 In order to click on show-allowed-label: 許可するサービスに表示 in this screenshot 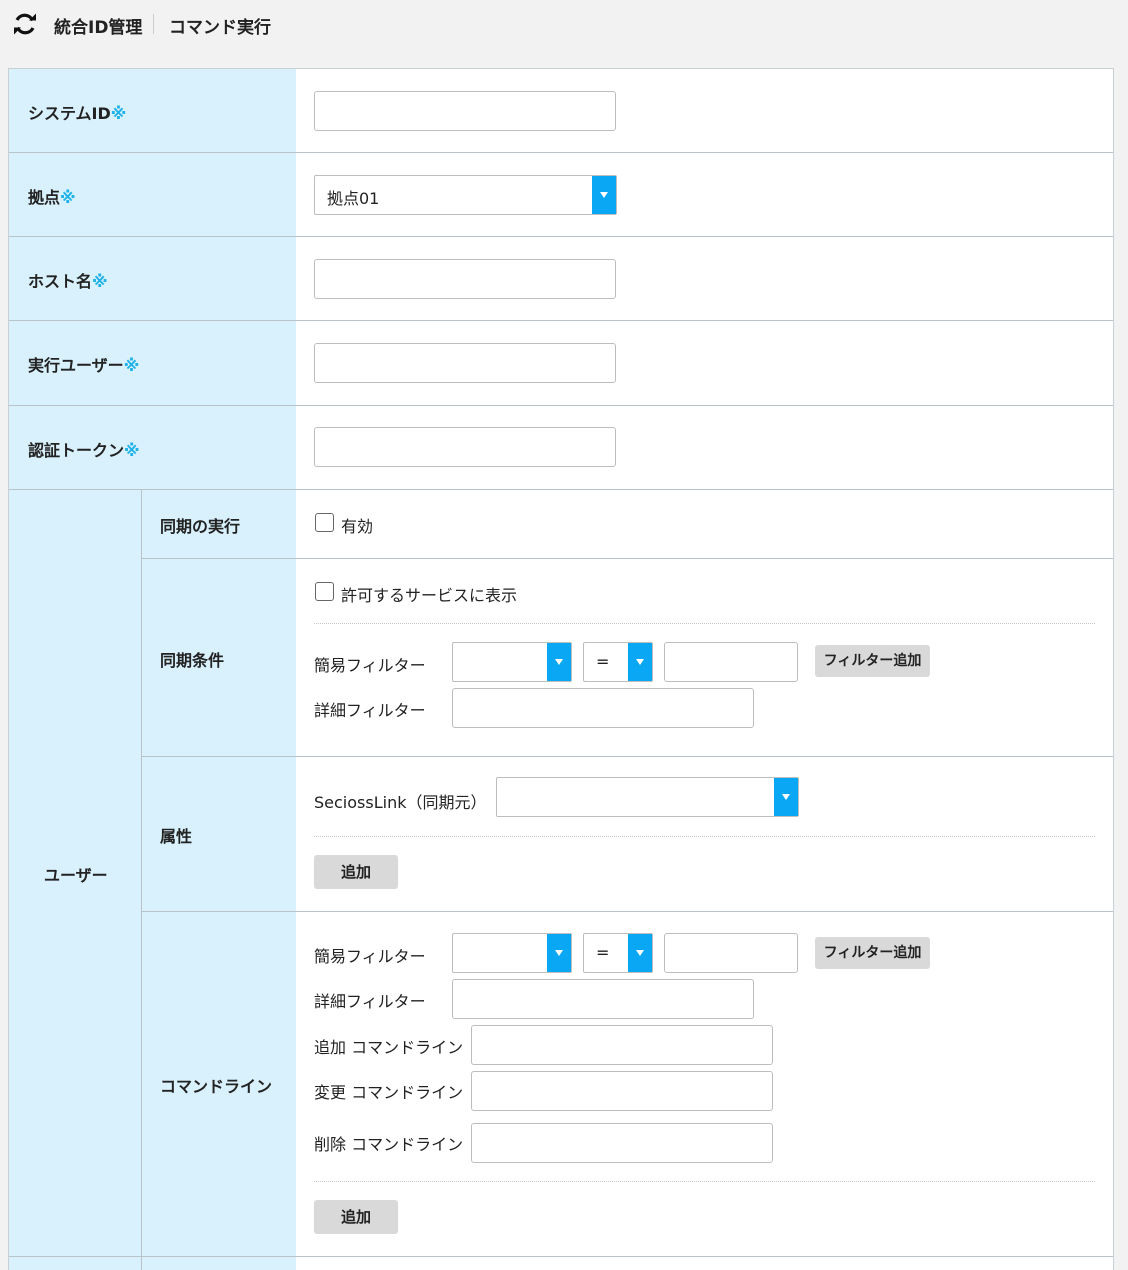, I will do `click(429, 595)`.